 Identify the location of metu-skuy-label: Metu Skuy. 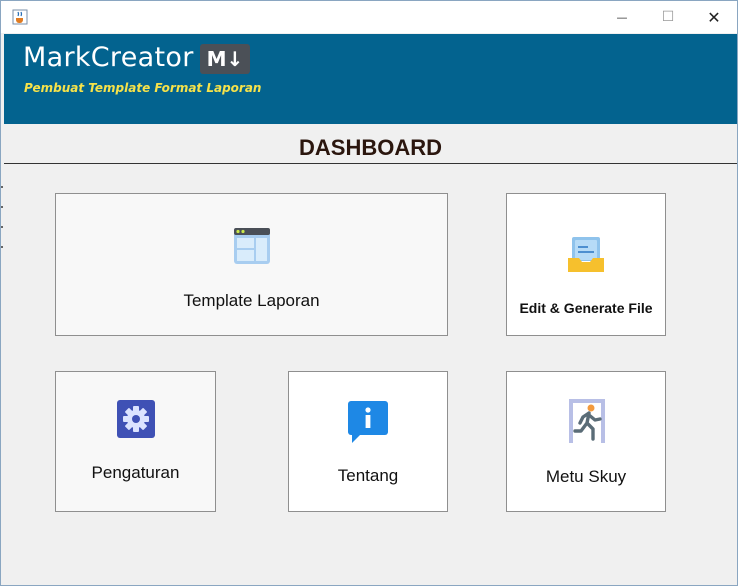
(586, 476).